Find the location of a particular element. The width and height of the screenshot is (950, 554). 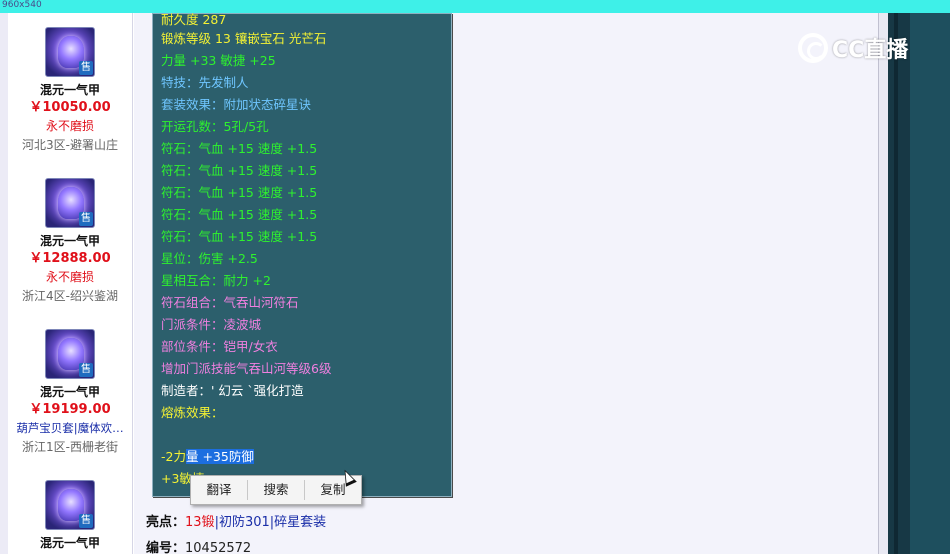

tooltip-line: 部位条件：铠甲/女衣 is located at coordinates (219, 346).